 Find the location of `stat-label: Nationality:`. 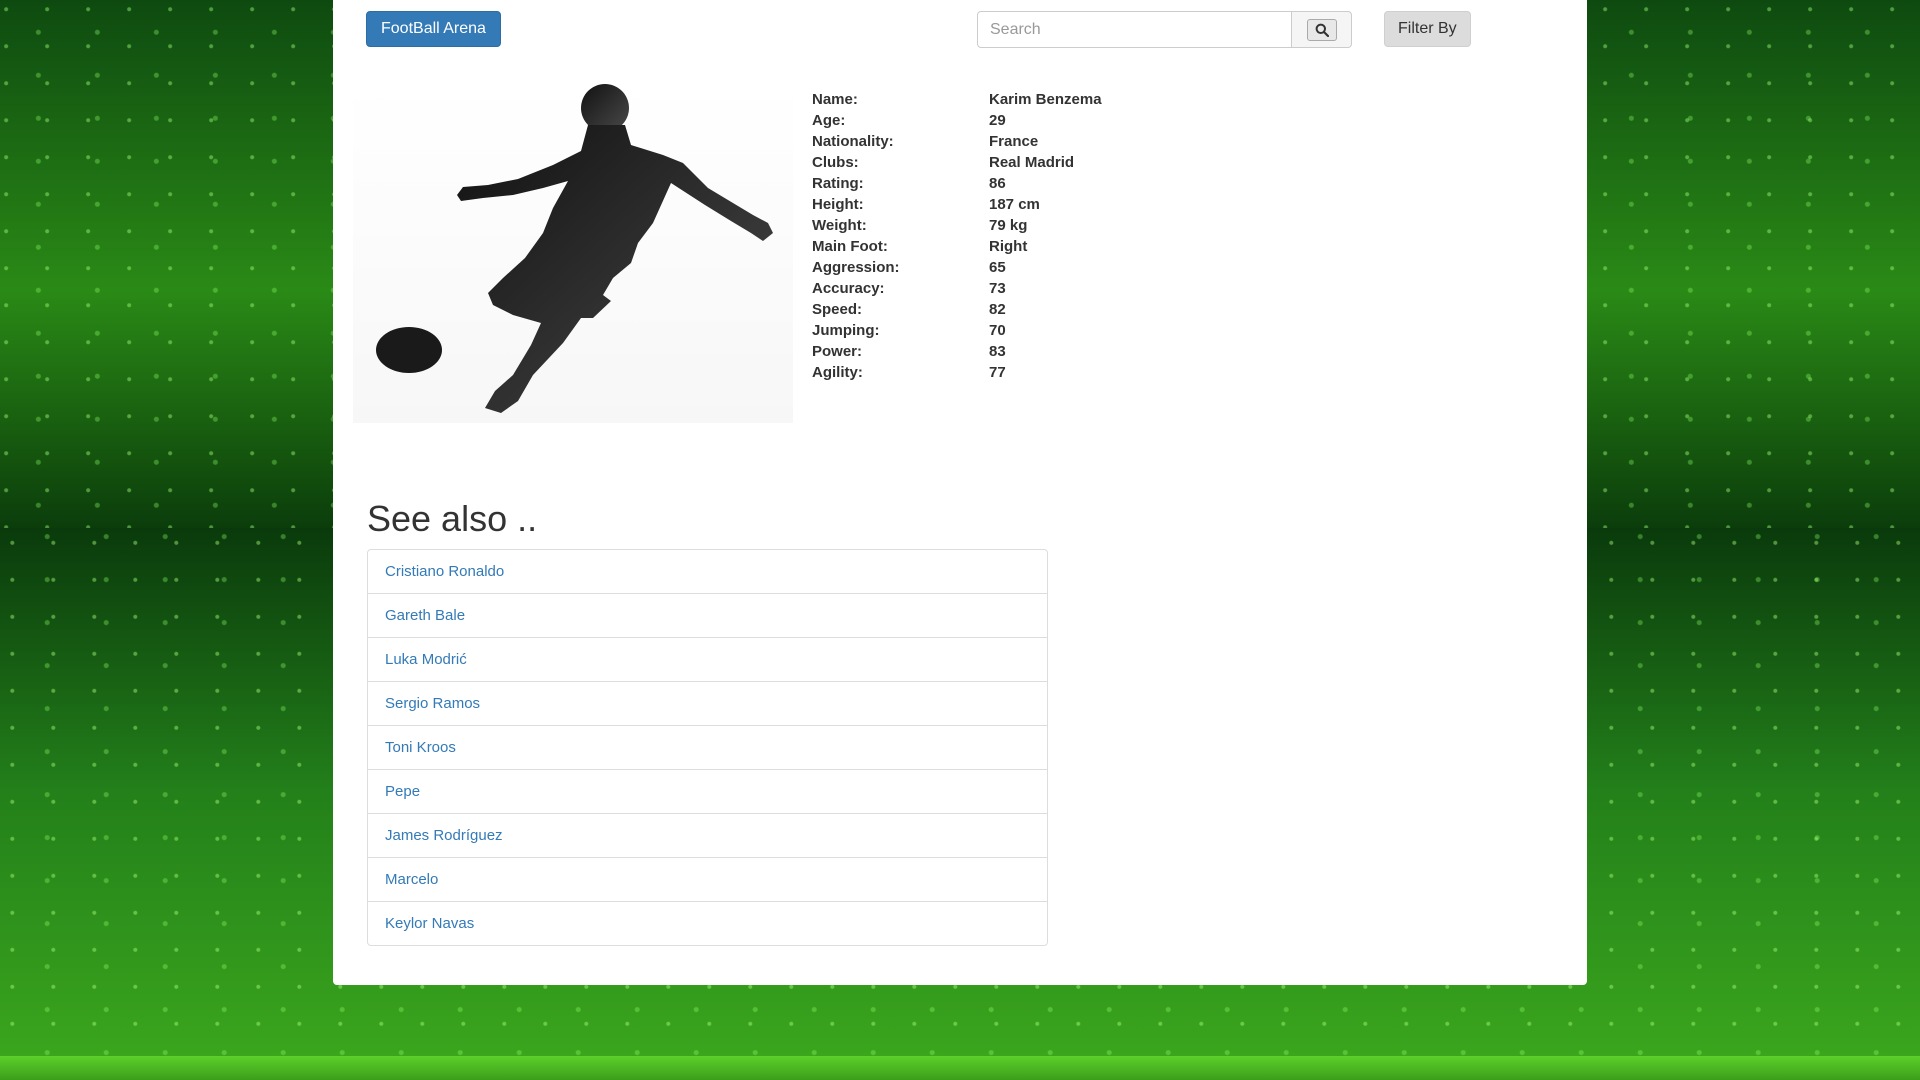

stat-label: Nationality: is located at coordinates (853, 141).